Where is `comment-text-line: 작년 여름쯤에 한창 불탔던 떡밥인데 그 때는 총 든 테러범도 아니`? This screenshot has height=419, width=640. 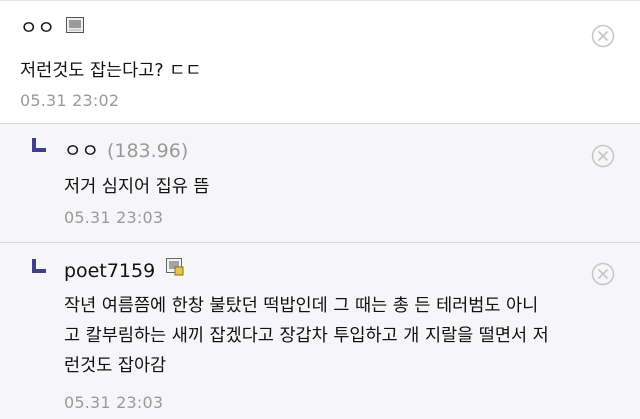
comment-text-line: 작년 여름쯤에 한창 불탔던 떡밥인데 그 때는 총 든 테러범도 아니 is located at coordinates (301, 306).